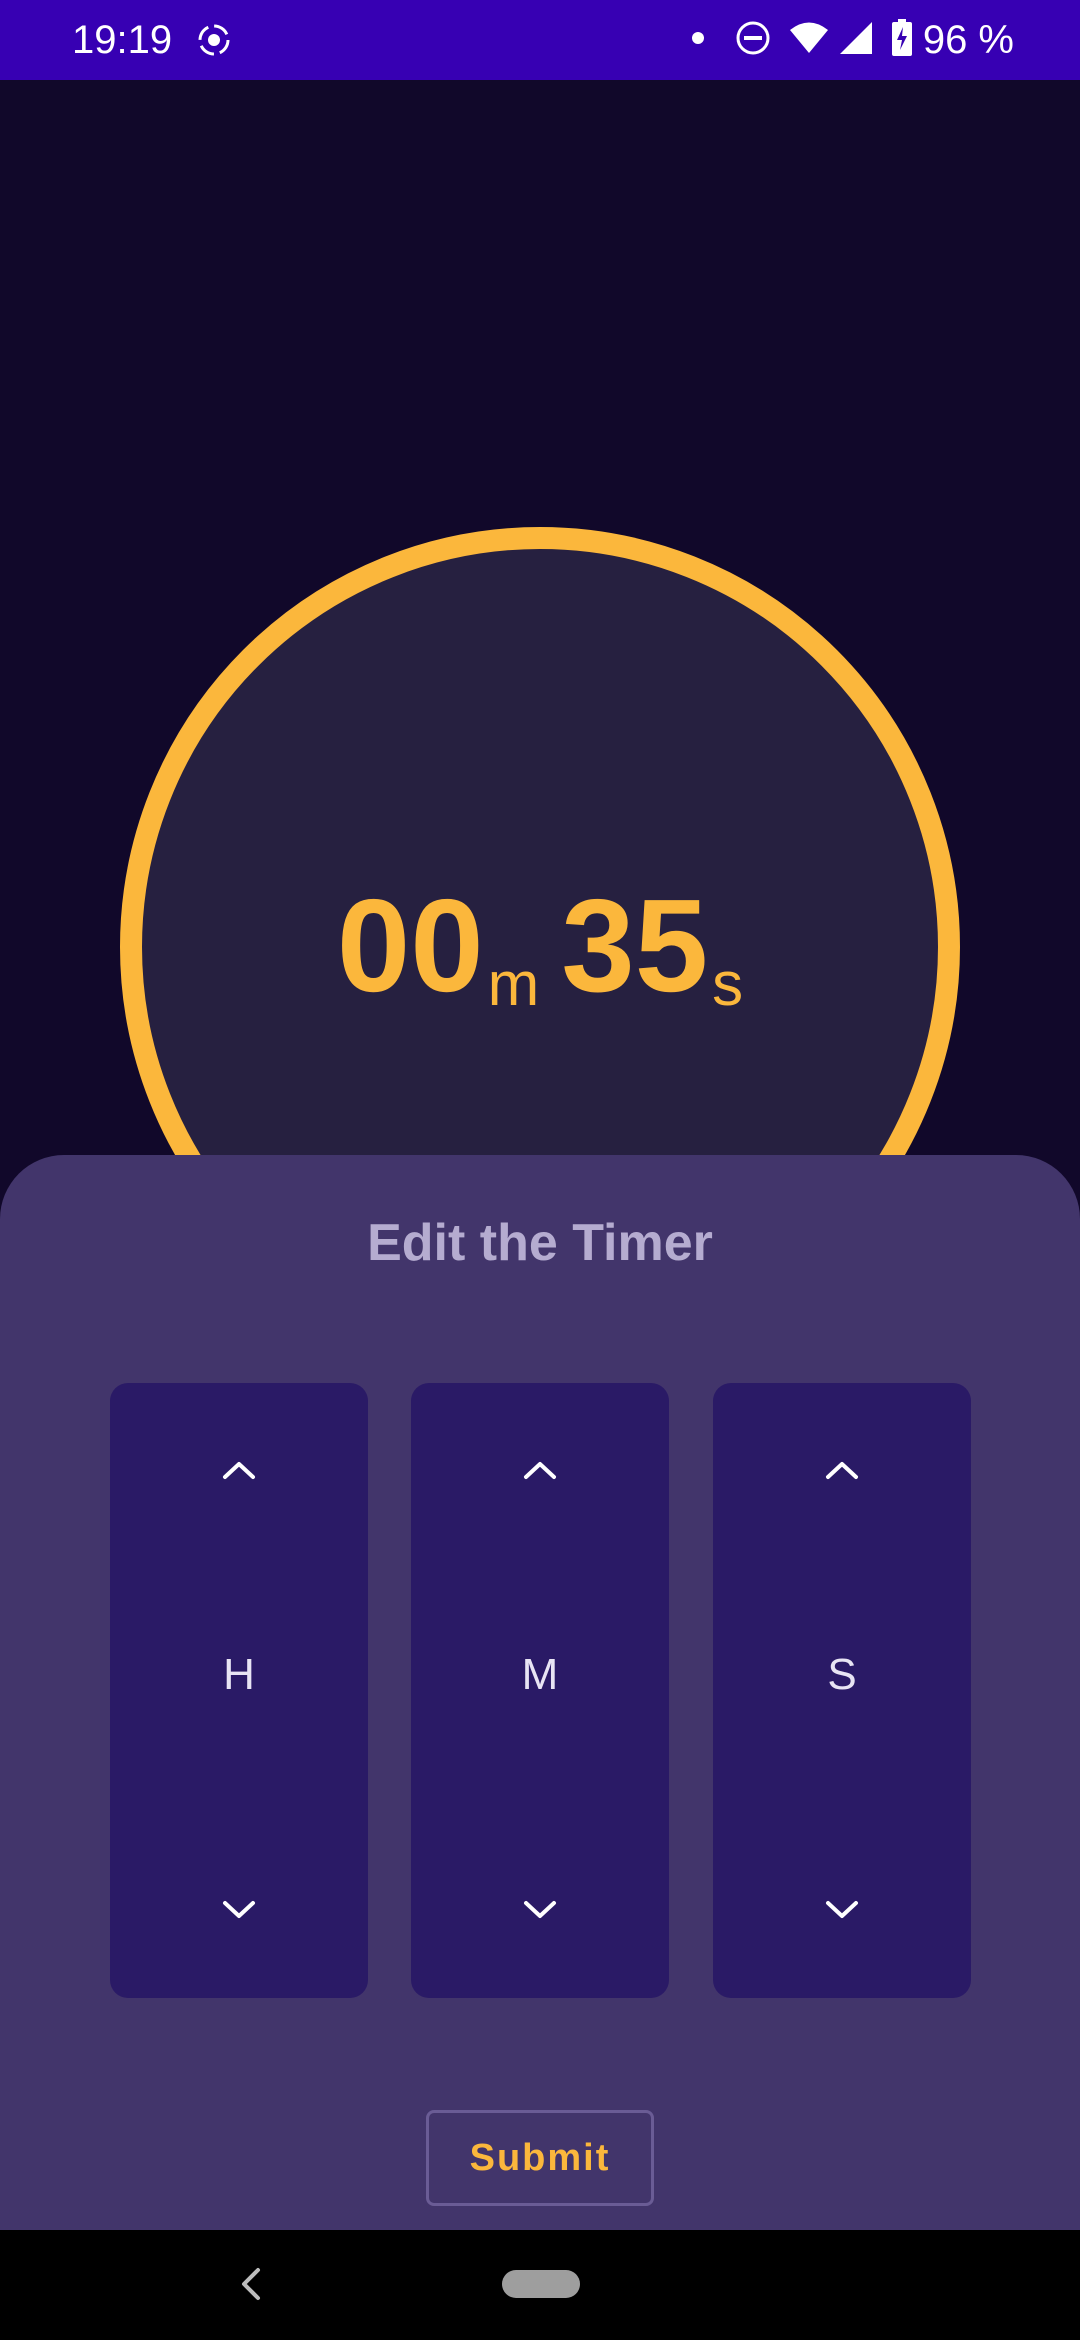 The height and width of the screenshot is (2340, 1080). What do you see at coordinates (809, 40) in the screenshot?
I see `wifi-icon` at bounding box center [809, 40].